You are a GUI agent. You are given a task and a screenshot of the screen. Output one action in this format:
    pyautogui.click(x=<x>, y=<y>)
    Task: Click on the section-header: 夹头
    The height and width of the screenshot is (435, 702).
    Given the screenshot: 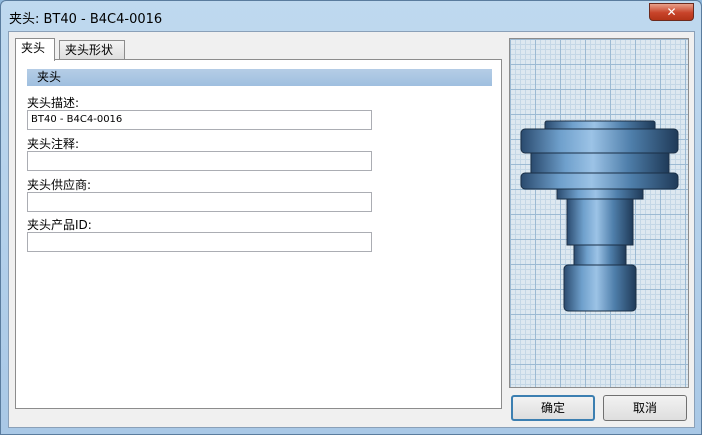 What is the action you would take?
    pyautogui.click(x=259, y=77)
    